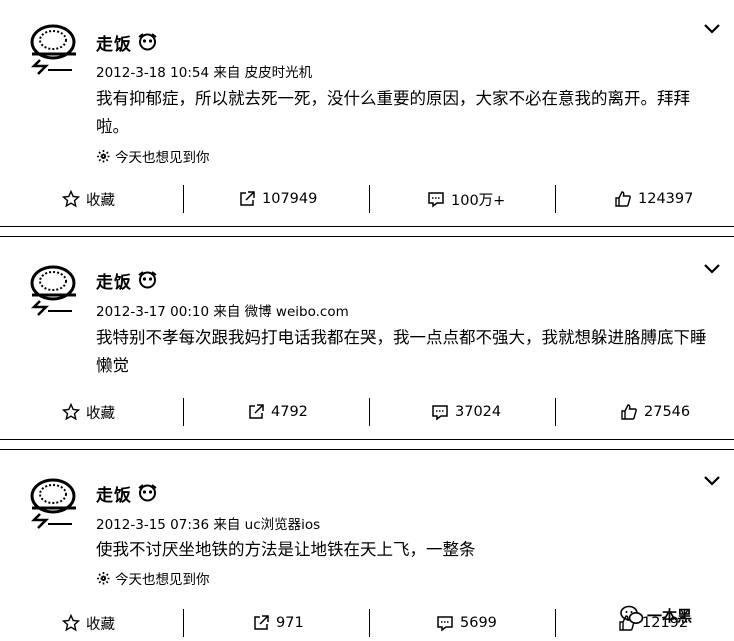  Describe the element at coordinates (632, 614) in the screenshot. I see `wechat-icon` at that location.